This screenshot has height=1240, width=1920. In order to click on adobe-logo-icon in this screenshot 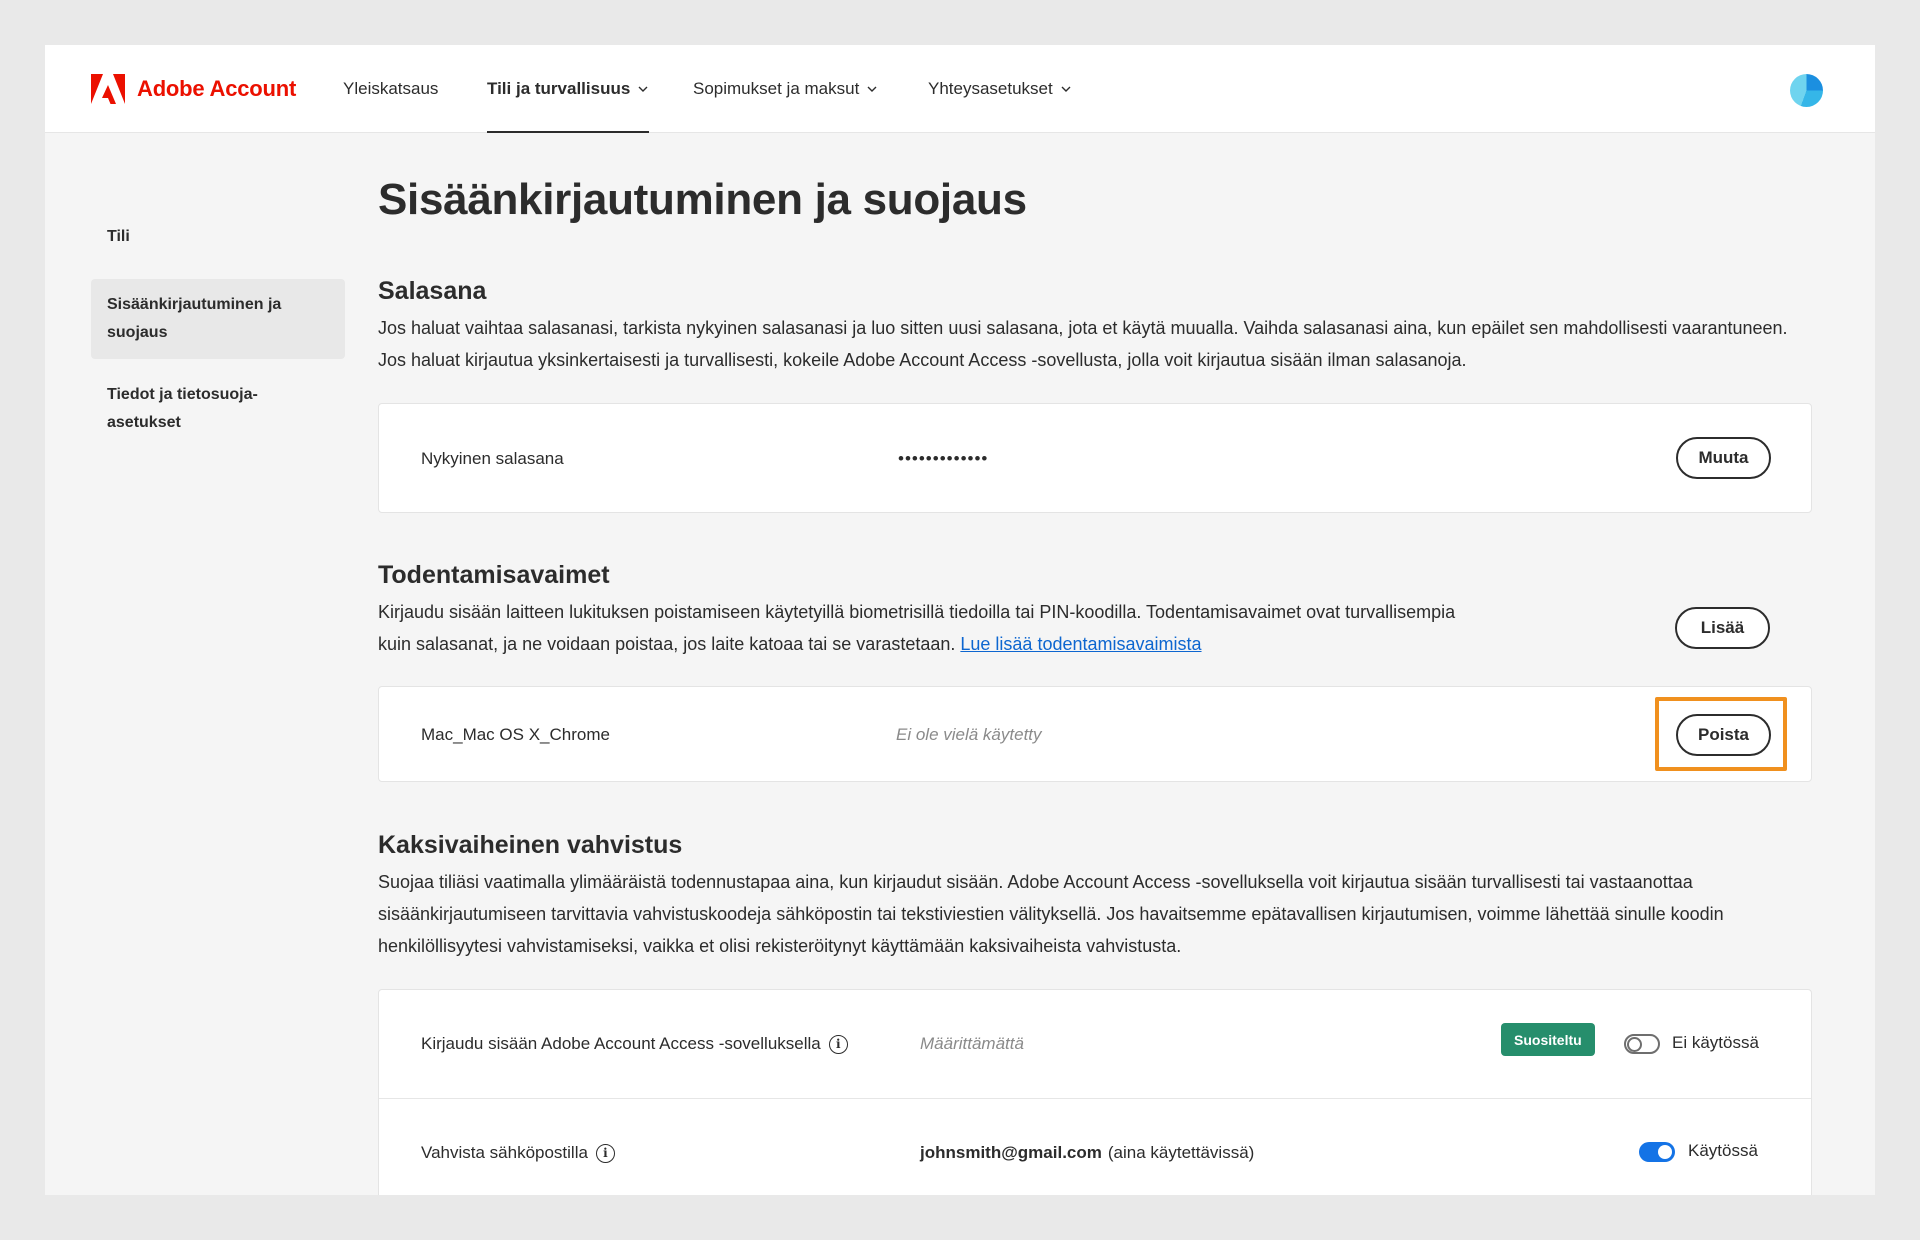, I will do `click(108, 89)`.